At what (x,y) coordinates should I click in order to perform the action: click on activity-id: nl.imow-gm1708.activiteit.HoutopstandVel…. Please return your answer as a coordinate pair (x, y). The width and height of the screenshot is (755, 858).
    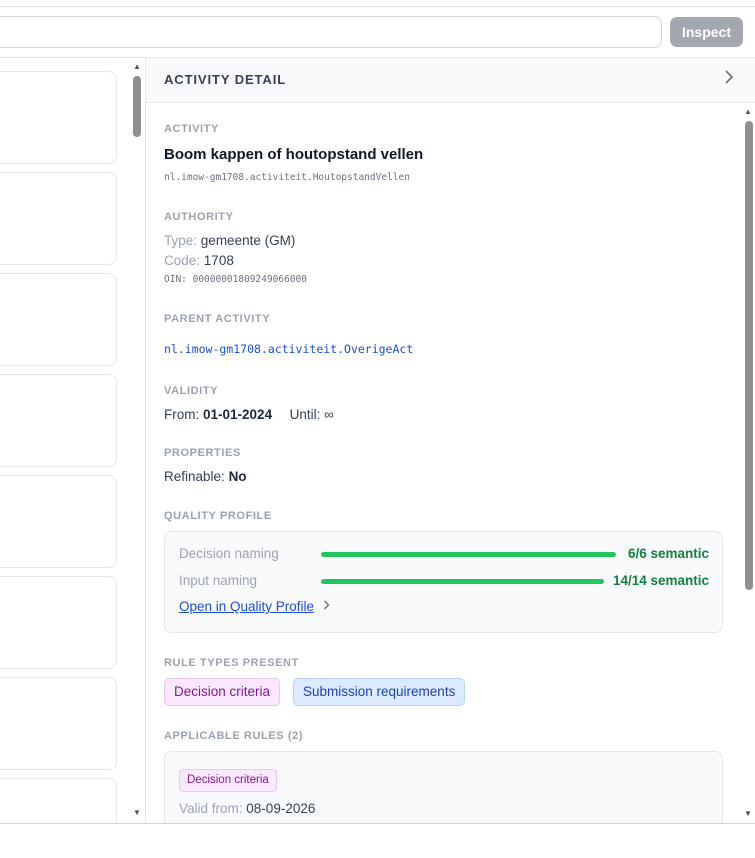
    Looking at the image, I should click on (287, 177).